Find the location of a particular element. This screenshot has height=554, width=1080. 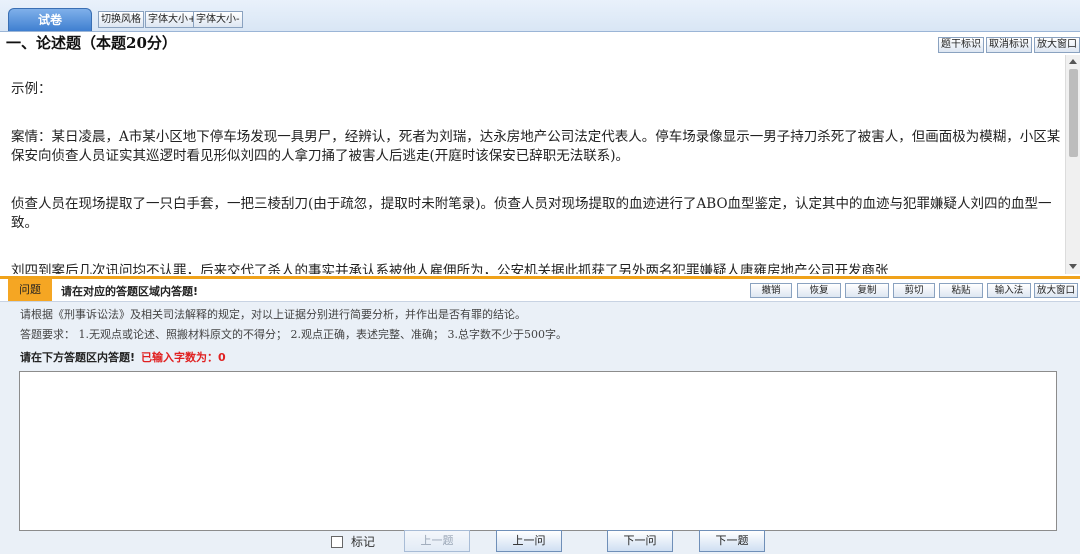

prev-question-button: 上一题 is located at coordinates (437, 541).